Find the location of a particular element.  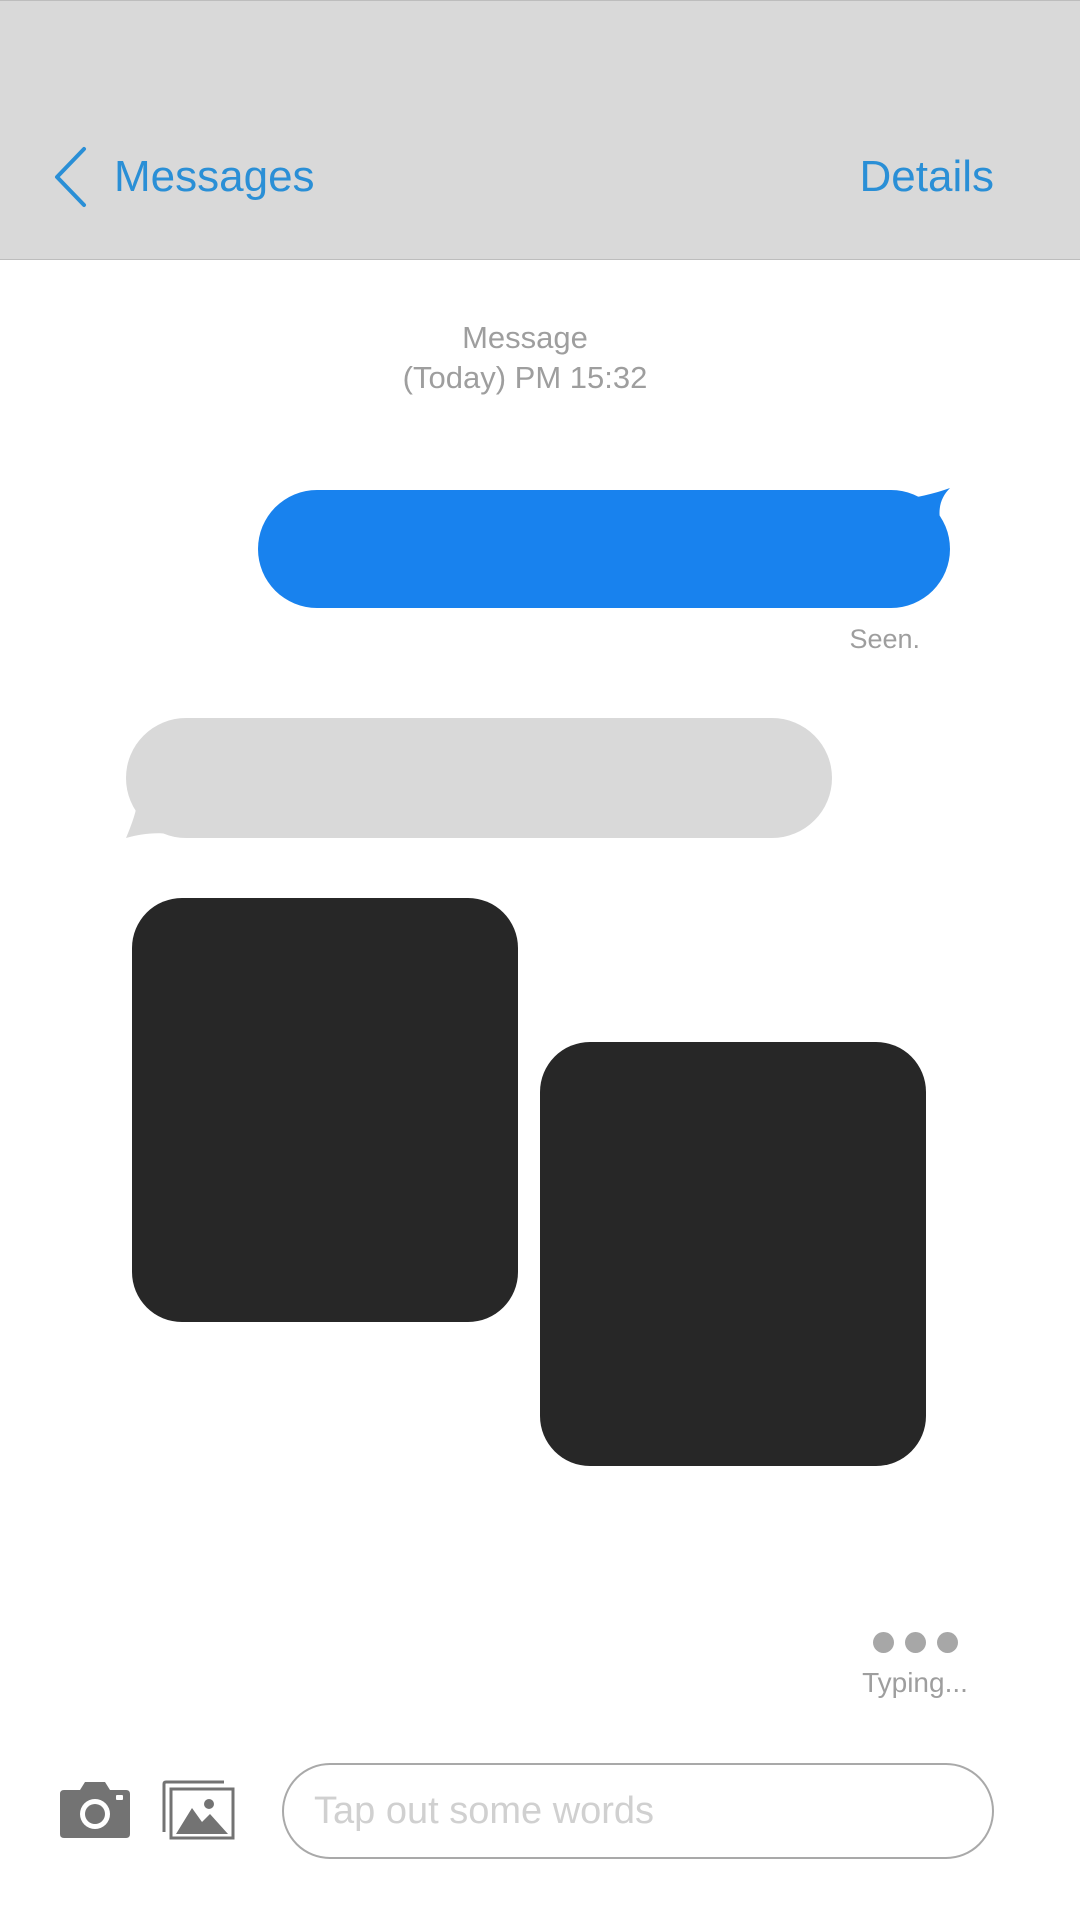

gallery-button is located at coordinates (199, 1810).